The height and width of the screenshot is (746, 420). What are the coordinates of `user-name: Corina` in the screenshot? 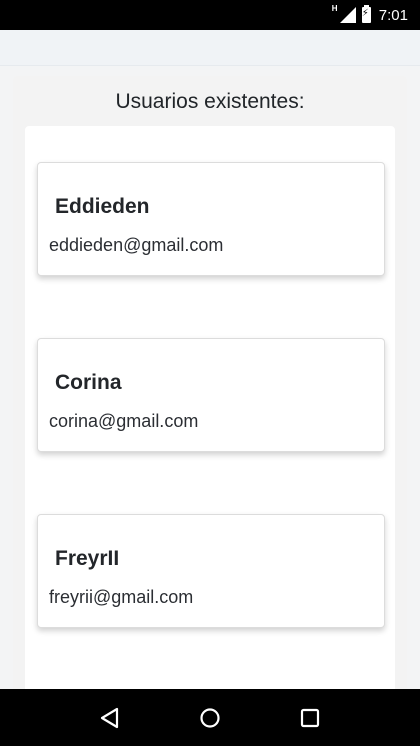 It's located at (88, 382).